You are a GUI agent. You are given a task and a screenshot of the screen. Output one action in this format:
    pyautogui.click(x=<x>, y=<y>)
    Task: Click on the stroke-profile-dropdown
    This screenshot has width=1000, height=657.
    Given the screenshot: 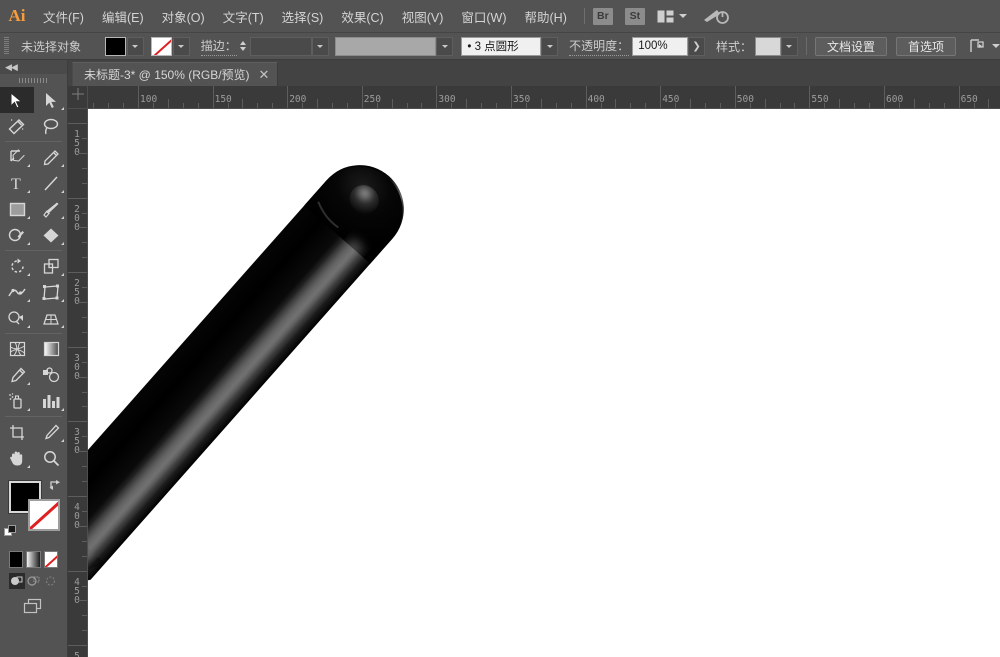 What is the action you would take?
    pyautogui.click(x=445, y=46)
    